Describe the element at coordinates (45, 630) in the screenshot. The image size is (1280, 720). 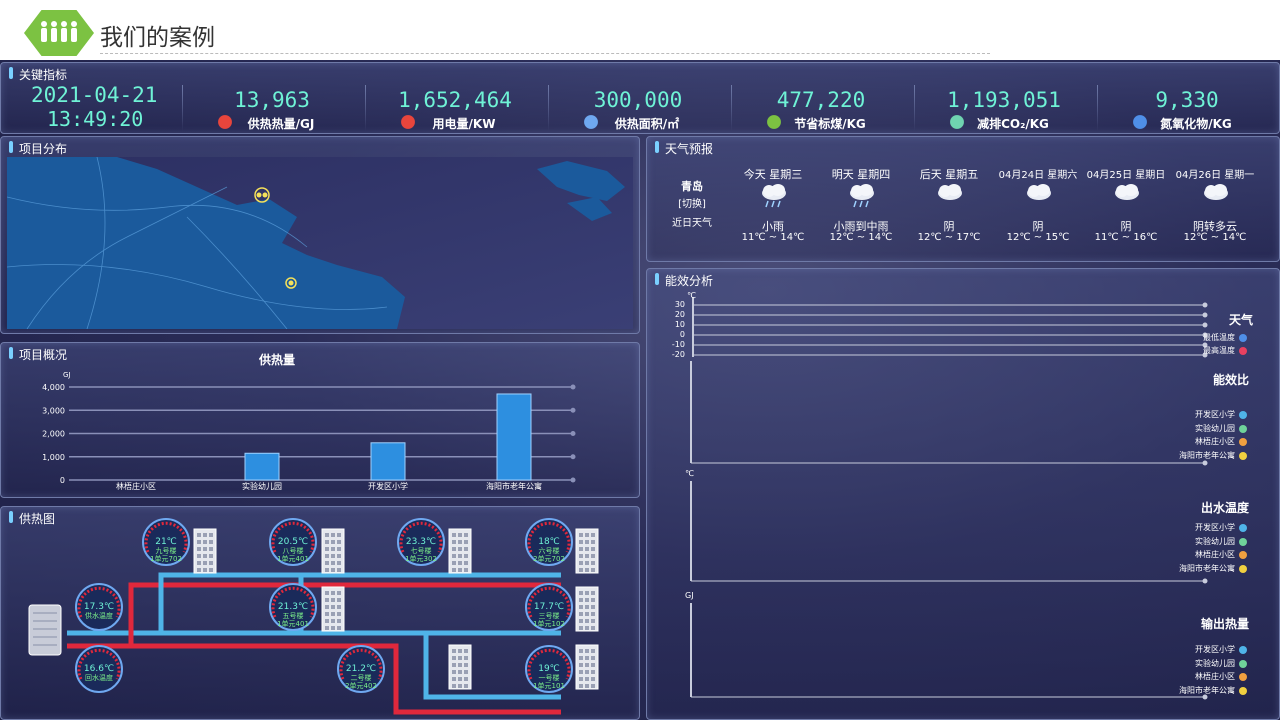
I see `heat-pump-unit-icon` at that location.